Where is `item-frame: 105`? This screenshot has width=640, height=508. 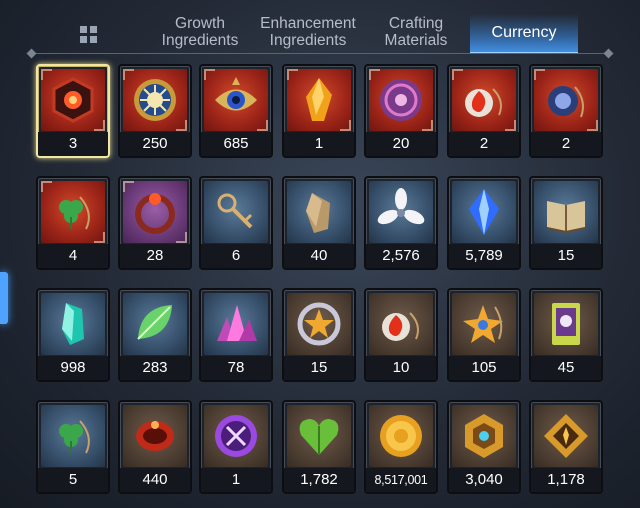 item-frame: 105 is located at coordinates (484, 335).